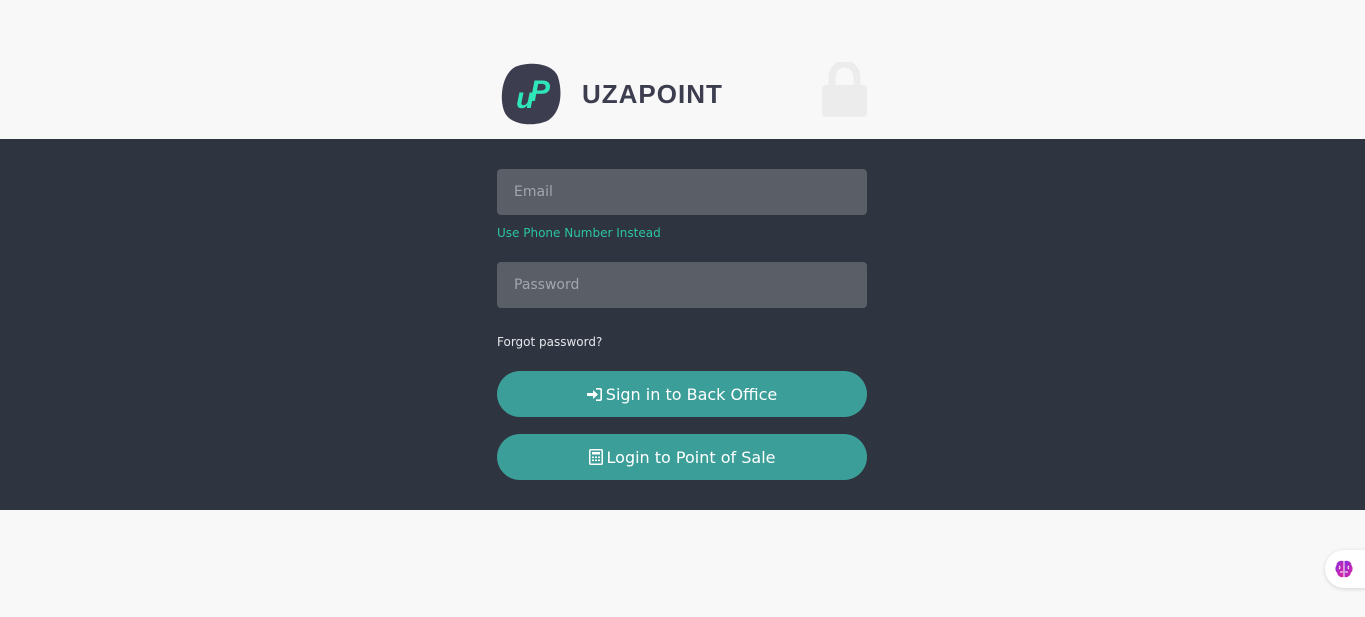 This screenshot has height=617, width=1365. Describe the element at coordinates (595, 457) in the screenshot. I see `calculator-icon` at that location.